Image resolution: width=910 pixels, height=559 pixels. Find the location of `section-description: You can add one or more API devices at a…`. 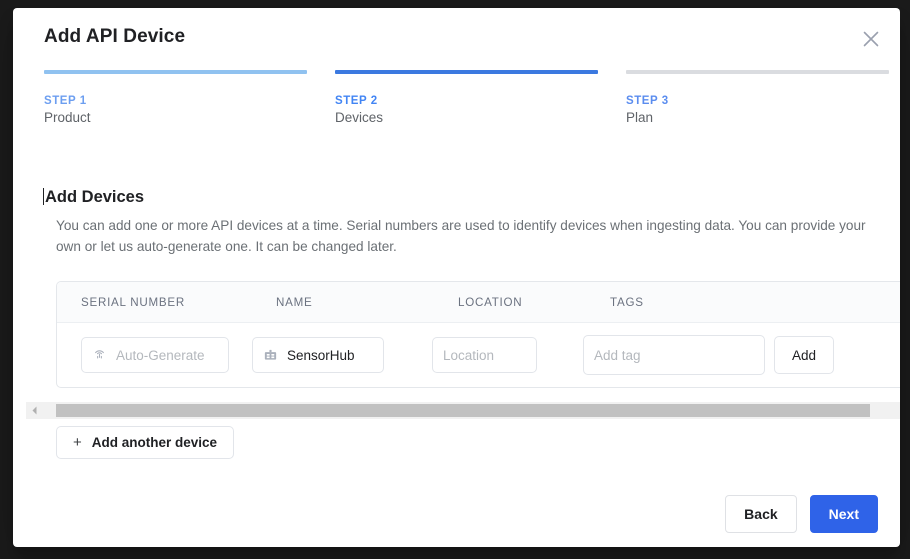

section-description: You can add one or more API devices at a… is located at coordinates (461, 236).